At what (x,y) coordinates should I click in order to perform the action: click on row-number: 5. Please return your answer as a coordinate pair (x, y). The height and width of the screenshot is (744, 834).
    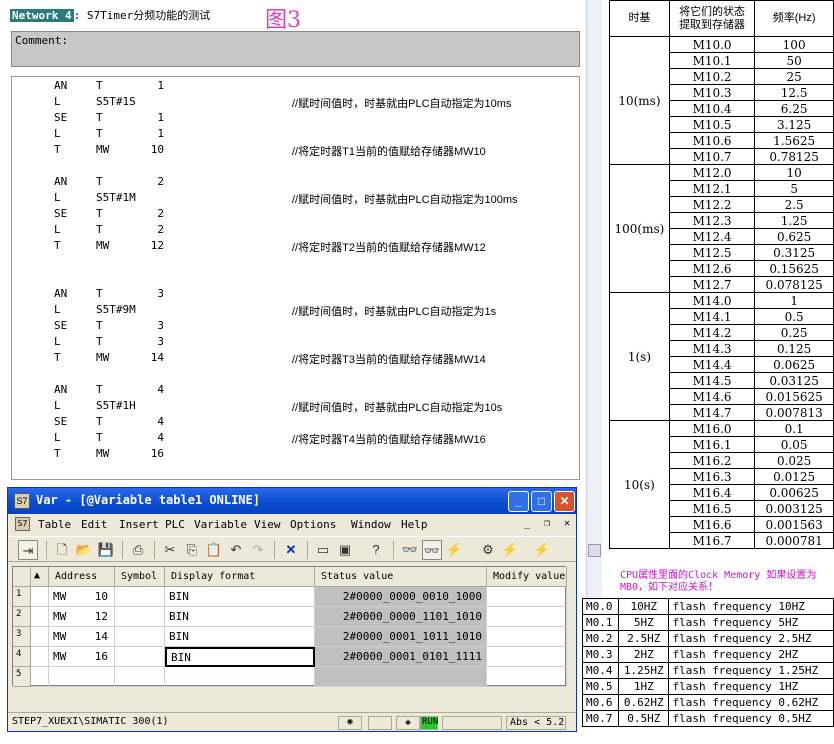
    Looking at the image, I should click on (22, 677).